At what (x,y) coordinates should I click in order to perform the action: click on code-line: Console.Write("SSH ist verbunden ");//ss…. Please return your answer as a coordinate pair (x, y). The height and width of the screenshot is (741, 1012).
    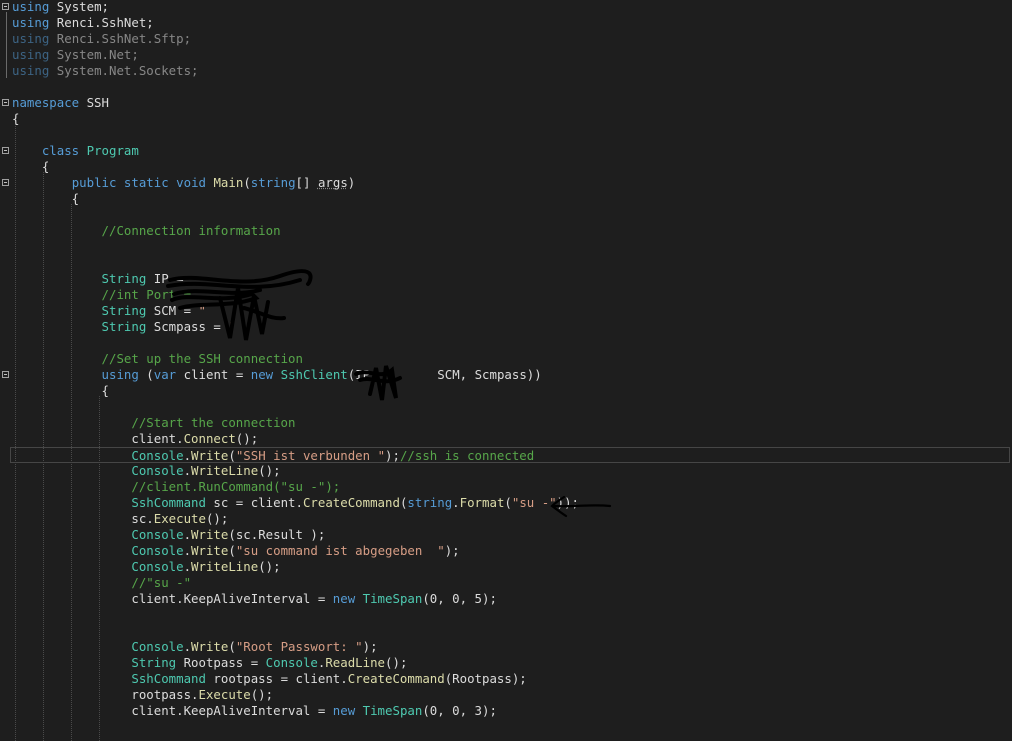
    Looking at the image, I should click on (510, 455).